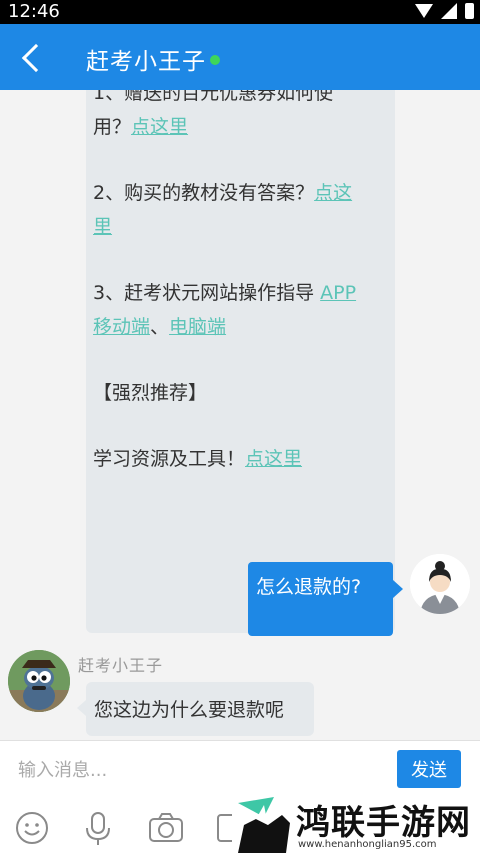 The height and width of the screenshot is (857, 480). I want to click on menu-line-2: 用？点这里, so click(141, 127).